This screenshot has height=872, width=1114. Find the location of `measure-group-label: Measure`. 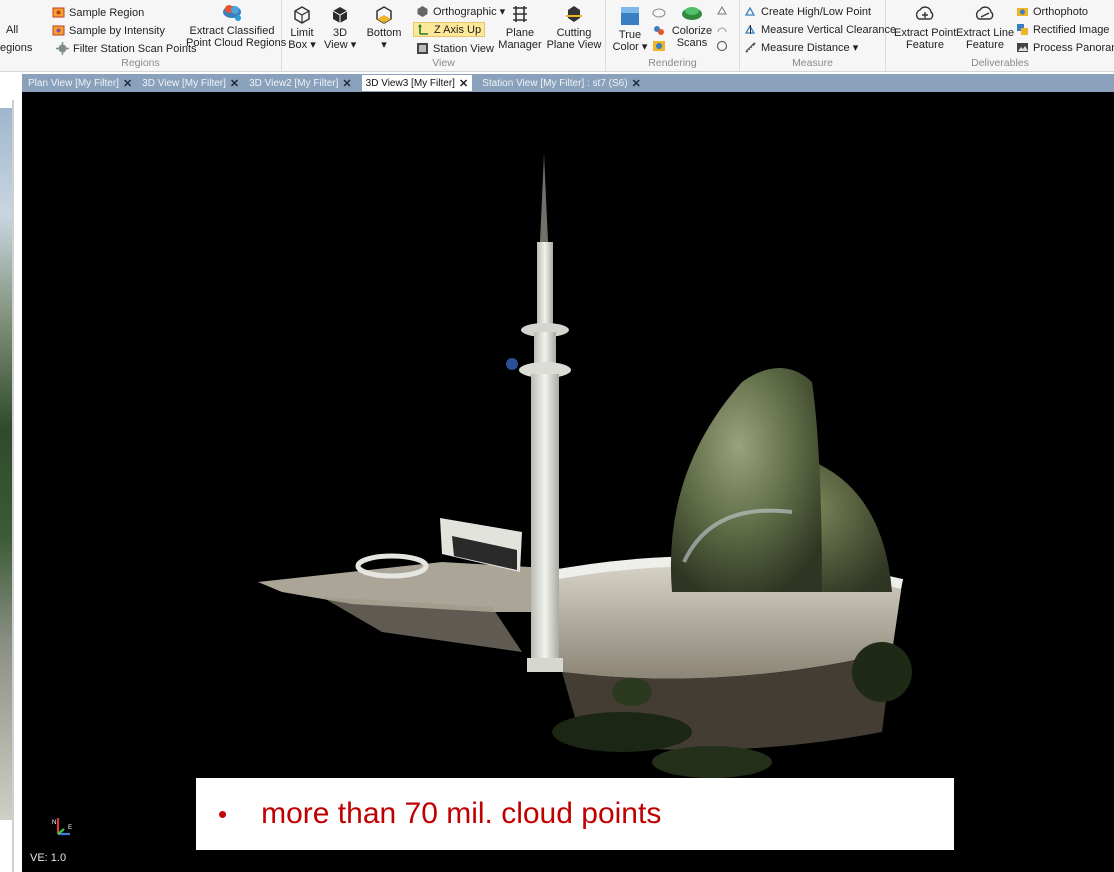

measure-group-label: Measure is located at coordinates (812, 63).